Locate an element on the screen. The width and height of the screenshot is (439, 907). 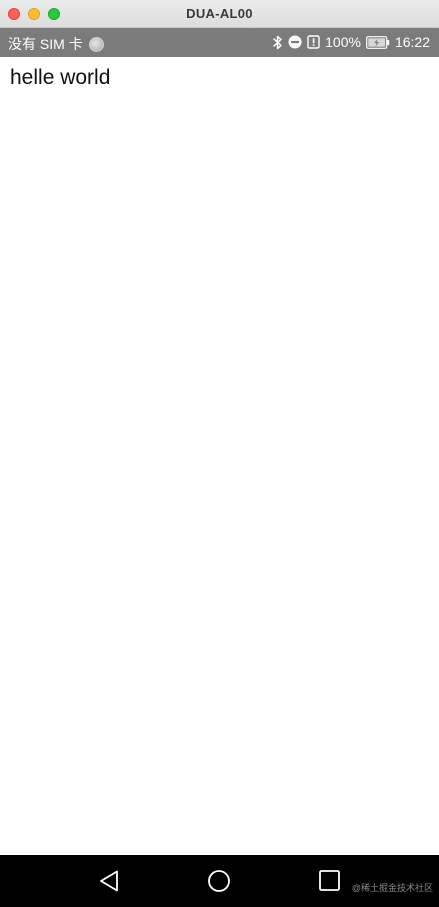
back-icon is located at coordinates (110, 881).